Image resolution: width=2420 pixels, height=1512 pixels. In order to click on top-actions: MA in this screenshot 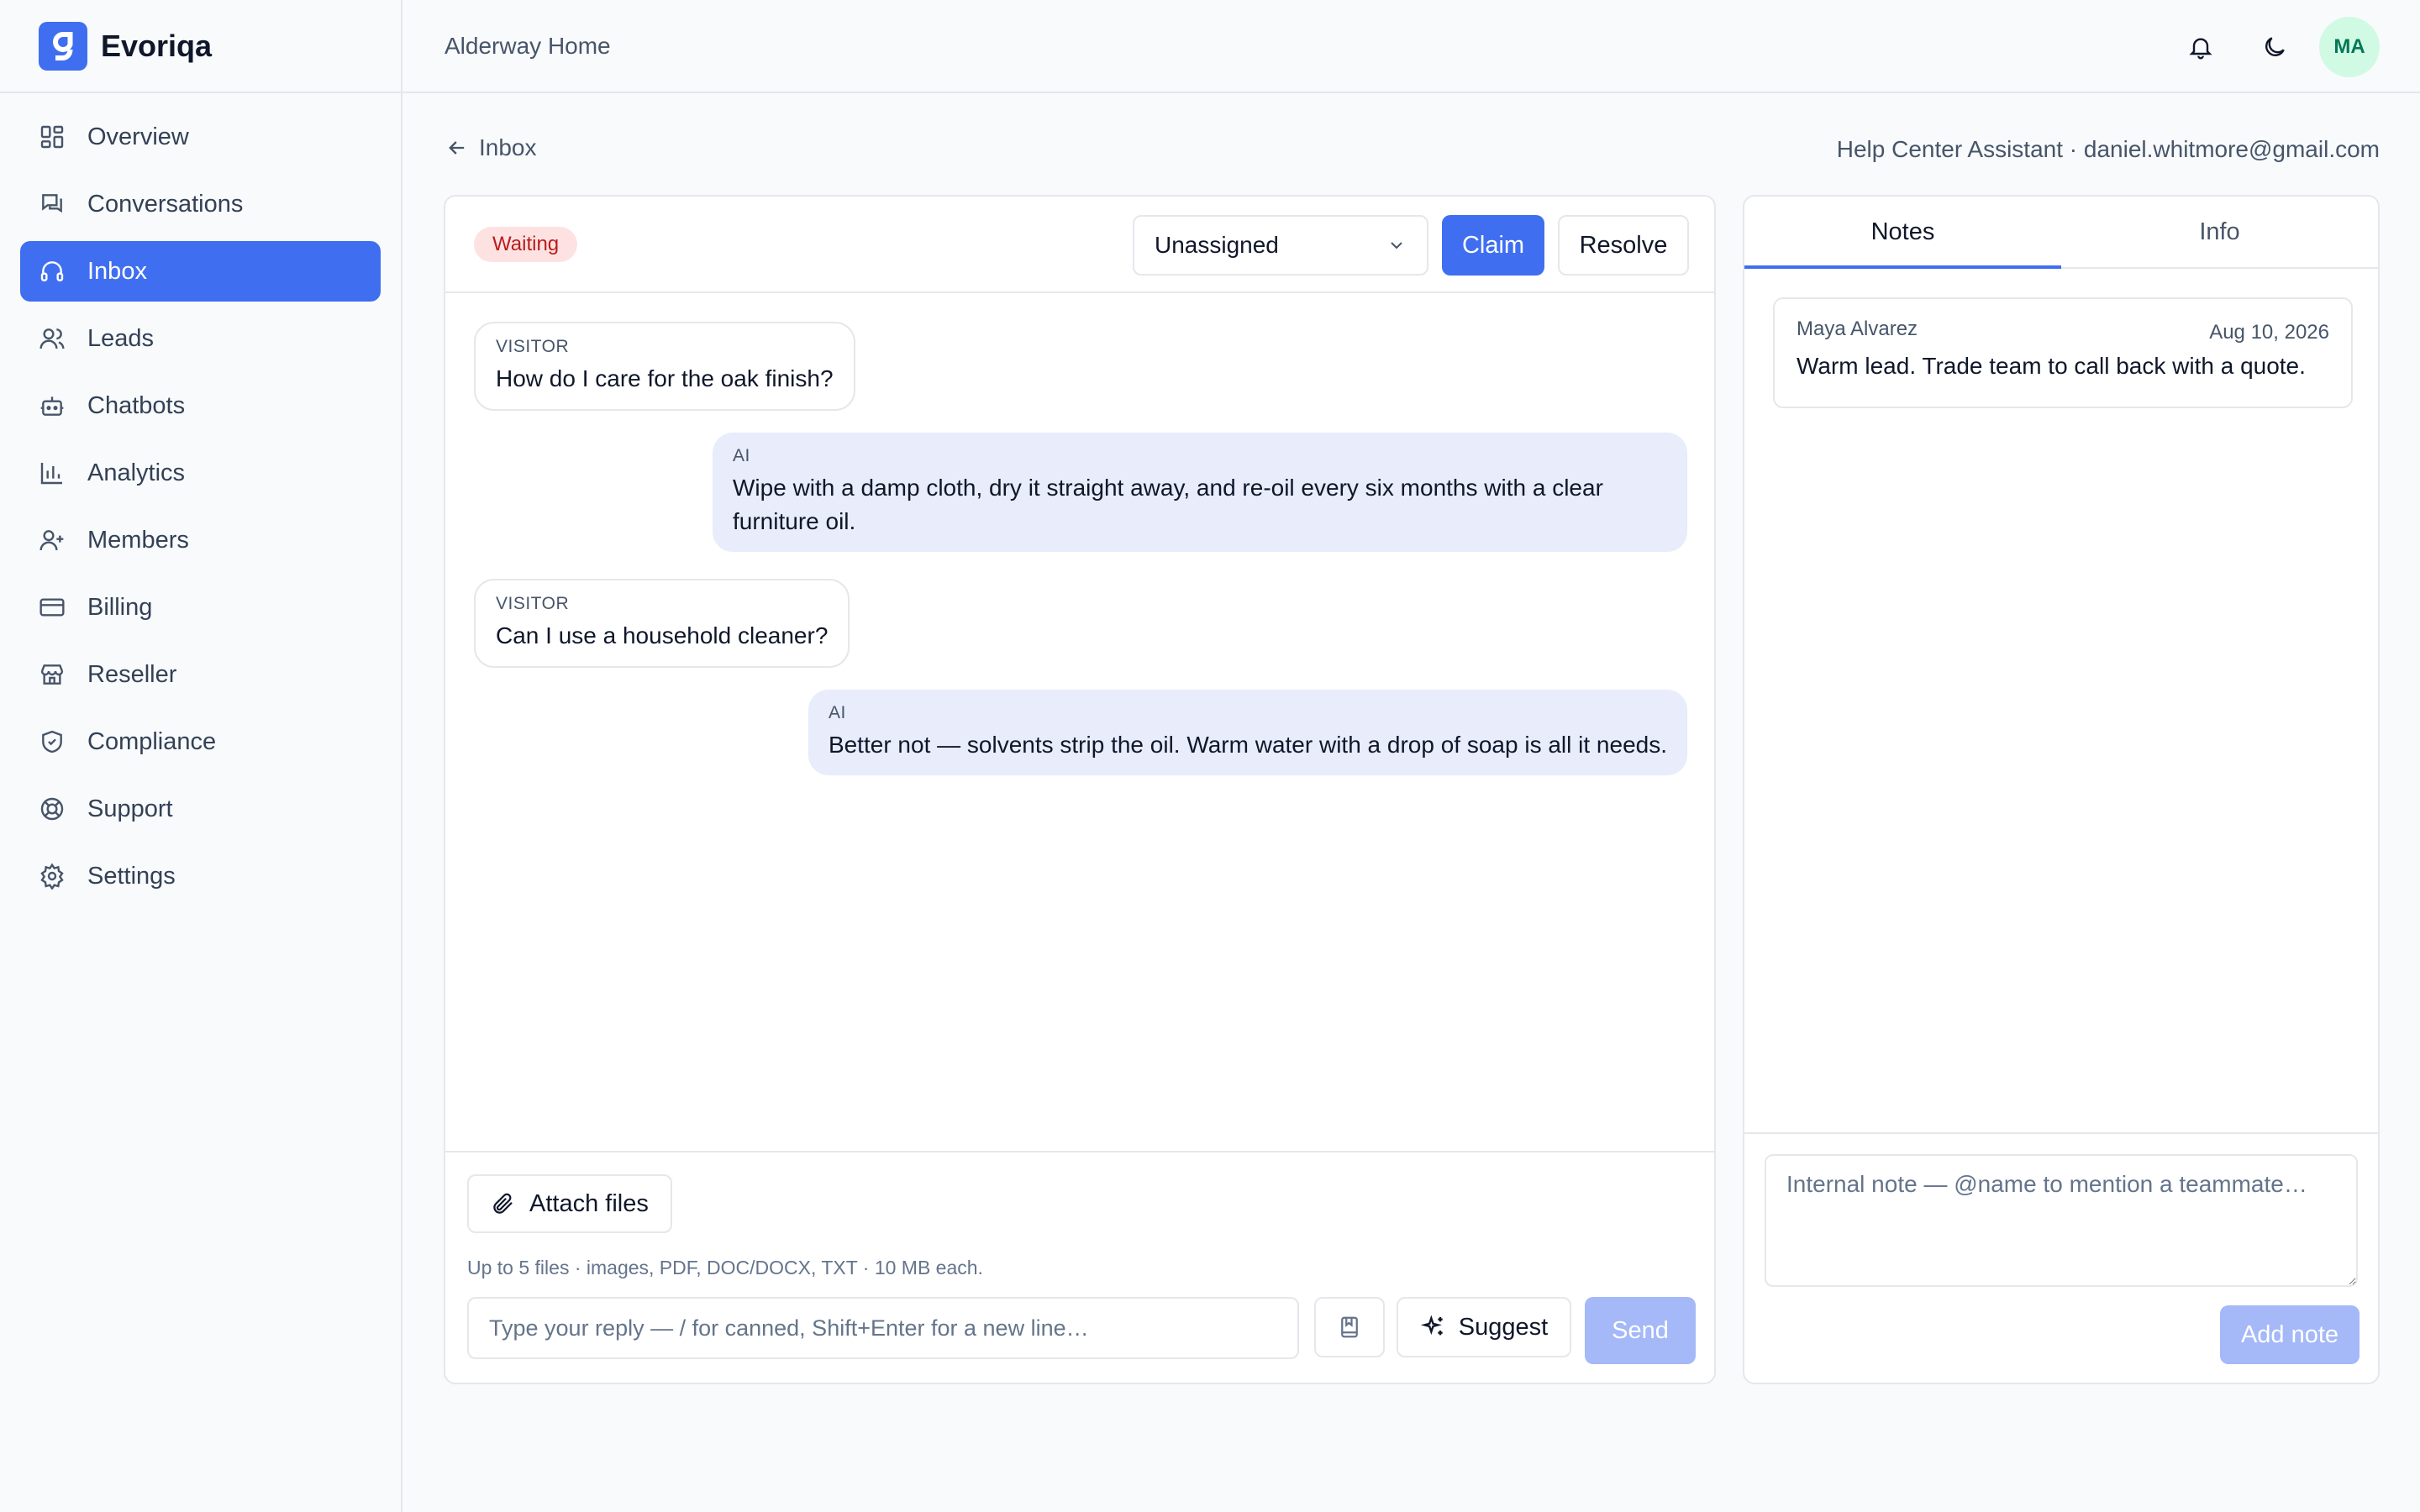, I will do `click(2275, 47)`.